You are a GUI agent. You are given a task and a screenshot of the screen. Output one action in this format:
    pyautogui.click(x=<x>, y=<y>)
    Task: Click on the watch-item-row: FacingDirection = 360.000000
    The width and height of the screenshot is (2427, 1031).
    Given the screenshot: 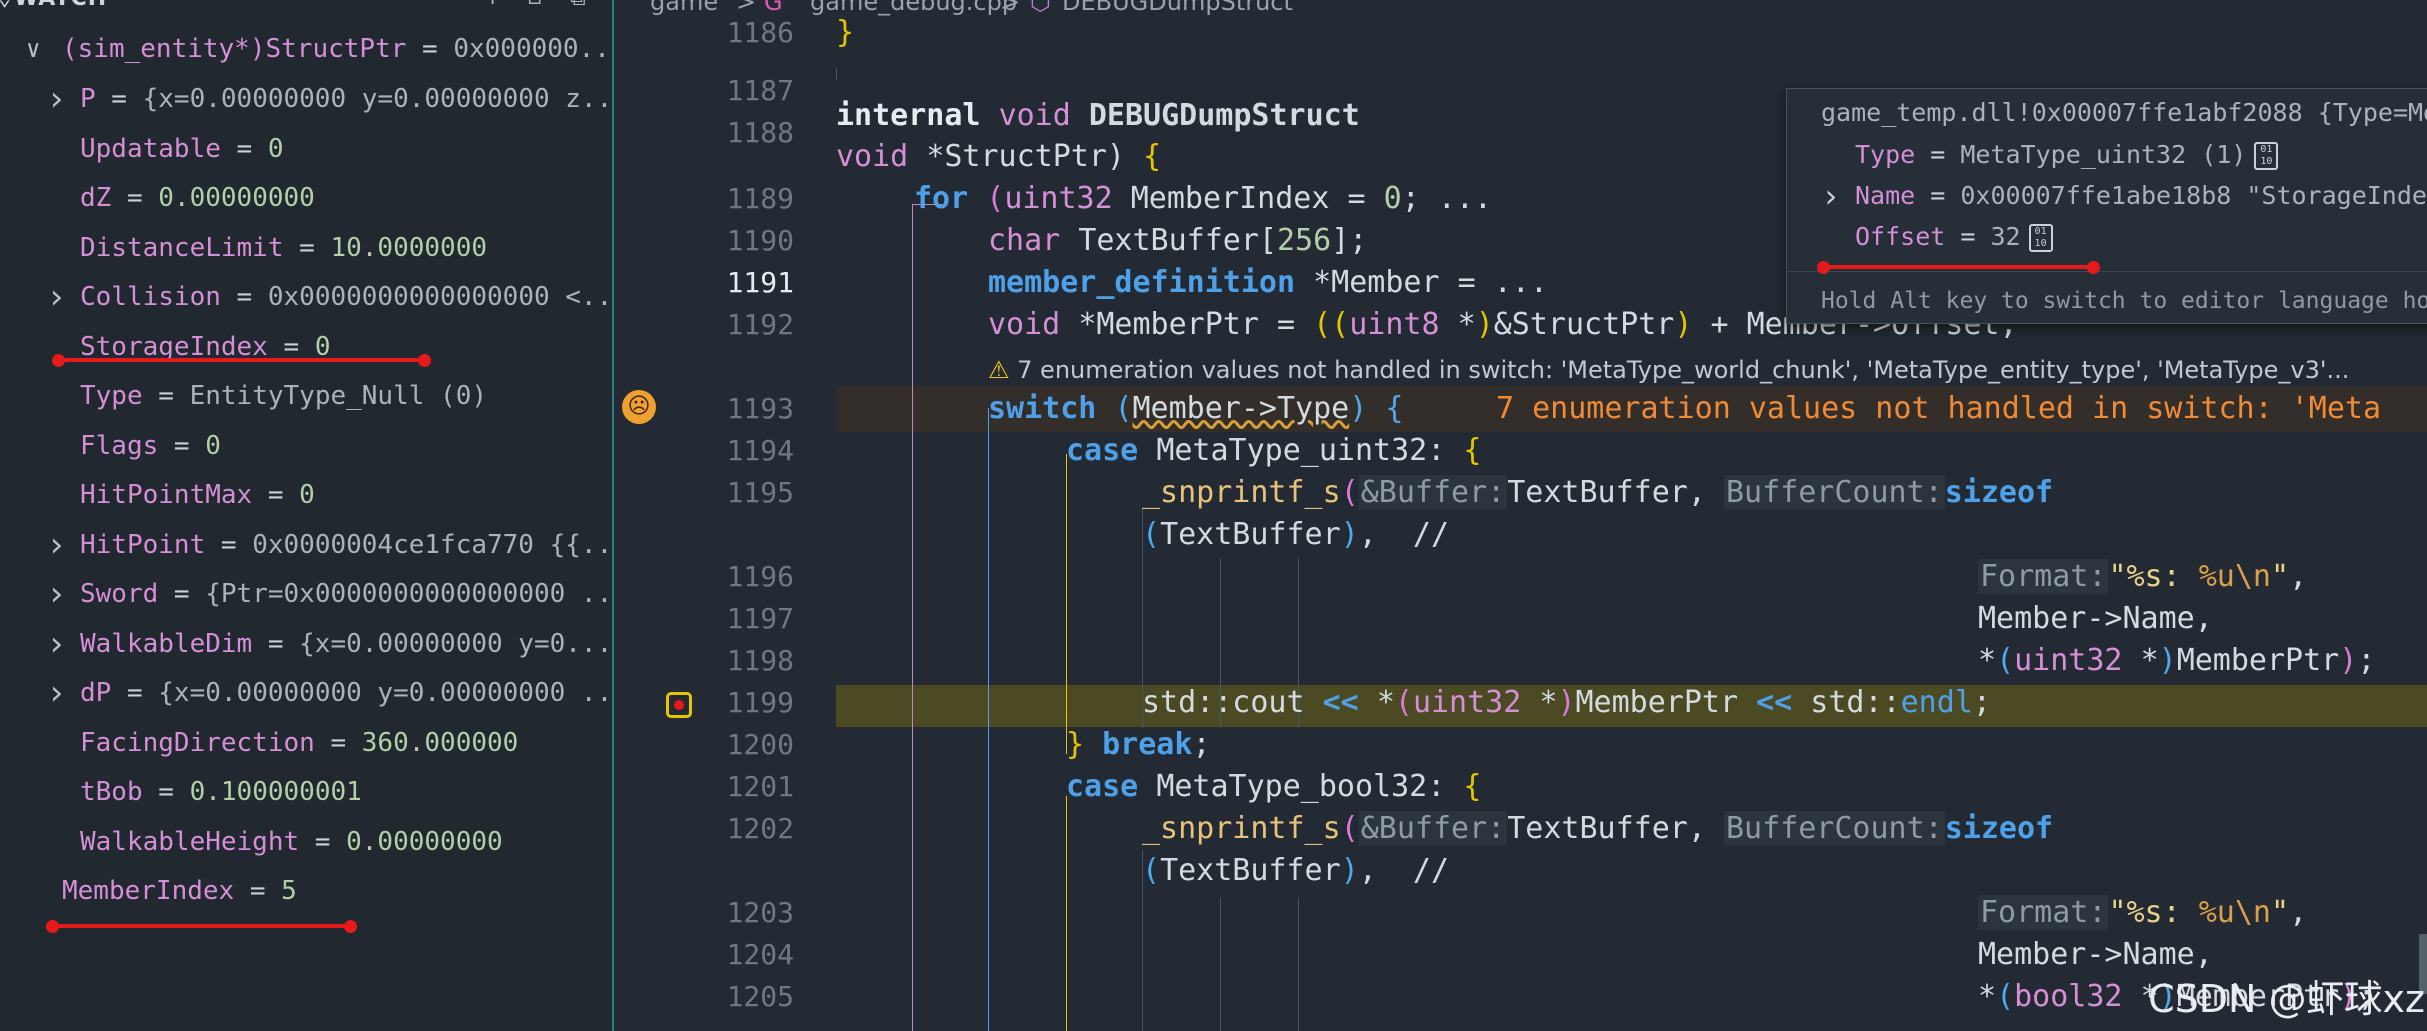 What is the action you would take?
    pyautogui.click(x=306, y=743)
    